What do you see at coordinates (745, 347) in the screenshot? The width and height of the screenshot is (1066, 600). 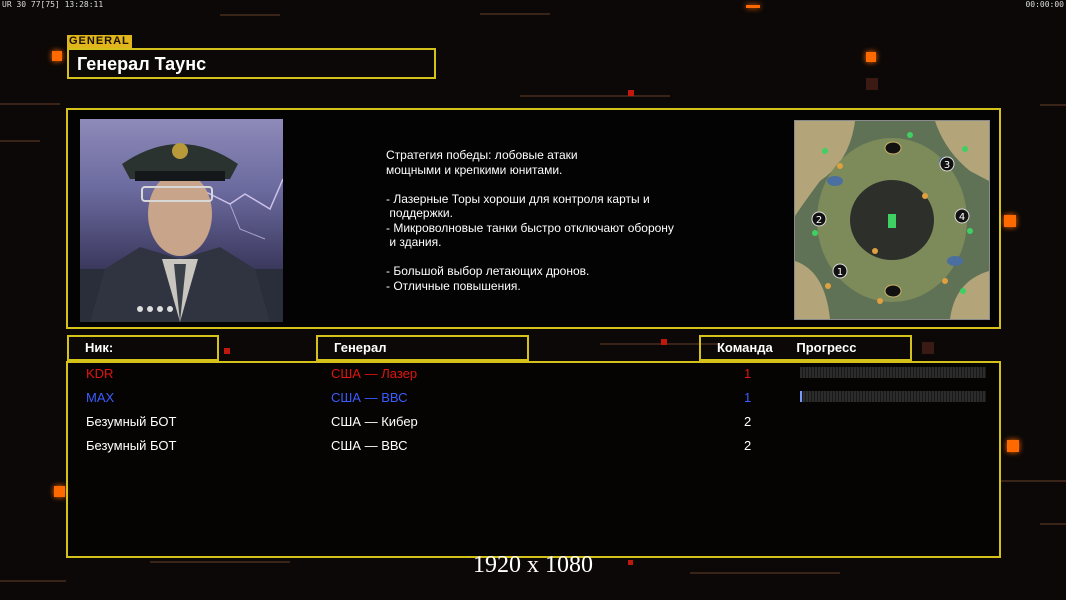 I see `column-header-team: Команда` at bounding box center [745, 347].